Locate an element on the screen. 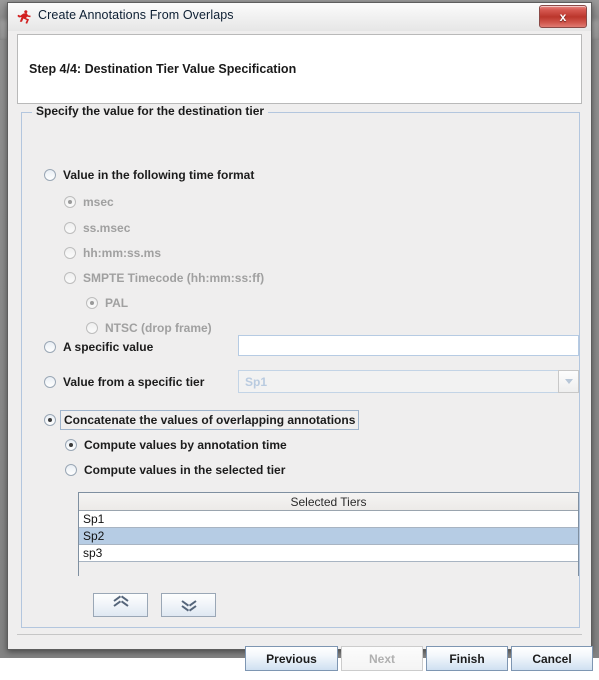 The image size is (599, 680). table-row: Sp2 is located at coordinates (328, 536).